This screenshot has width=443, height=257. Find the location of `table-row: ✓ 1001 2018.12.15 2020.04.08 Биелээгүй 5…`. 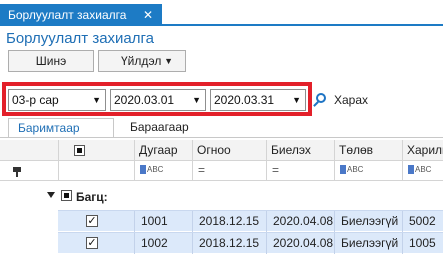

table-row: ✓ 1001 2018.12.15 2020.04.08 Биелээгүй 5… is located at coordinates (250, 221).